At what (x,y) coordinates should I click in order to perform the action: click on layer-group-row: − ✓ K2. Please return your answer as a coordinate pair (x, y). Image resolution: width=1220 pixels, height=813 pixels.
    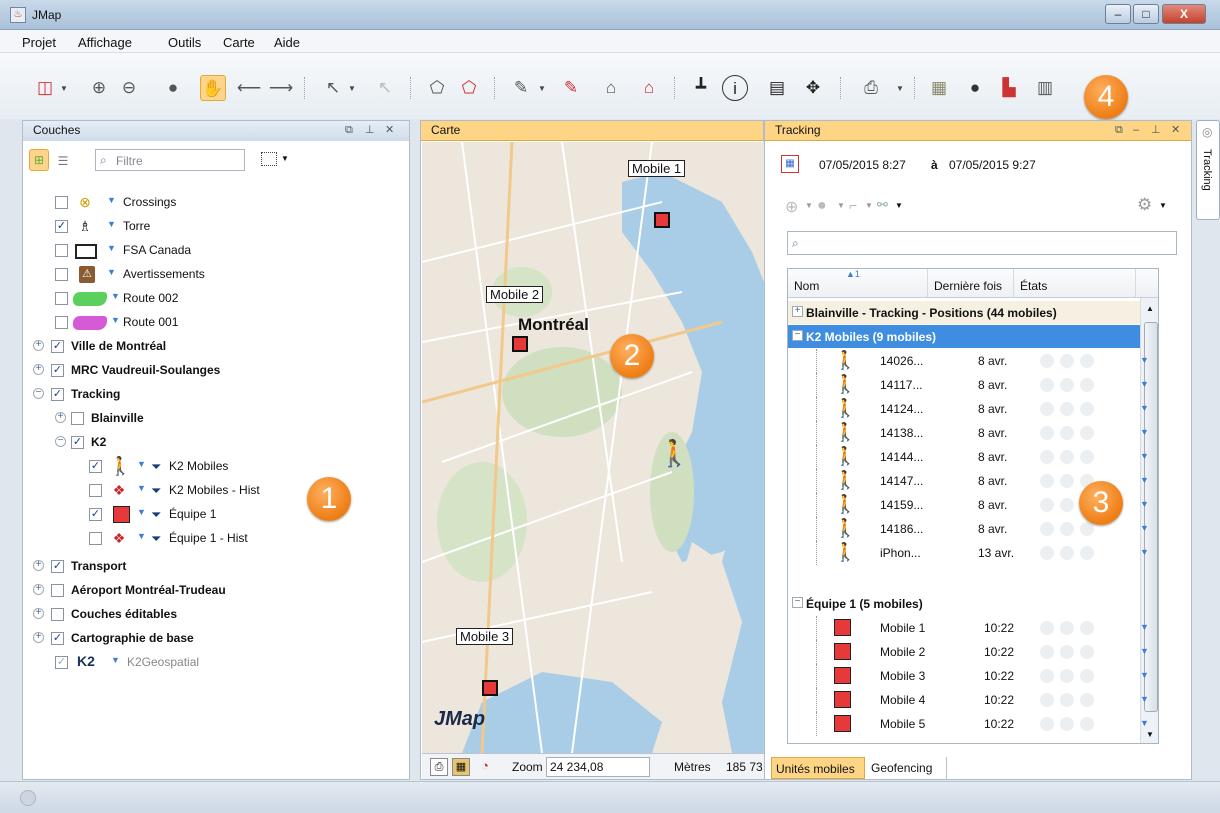
    Looking at the image, I should click on (213, 443).